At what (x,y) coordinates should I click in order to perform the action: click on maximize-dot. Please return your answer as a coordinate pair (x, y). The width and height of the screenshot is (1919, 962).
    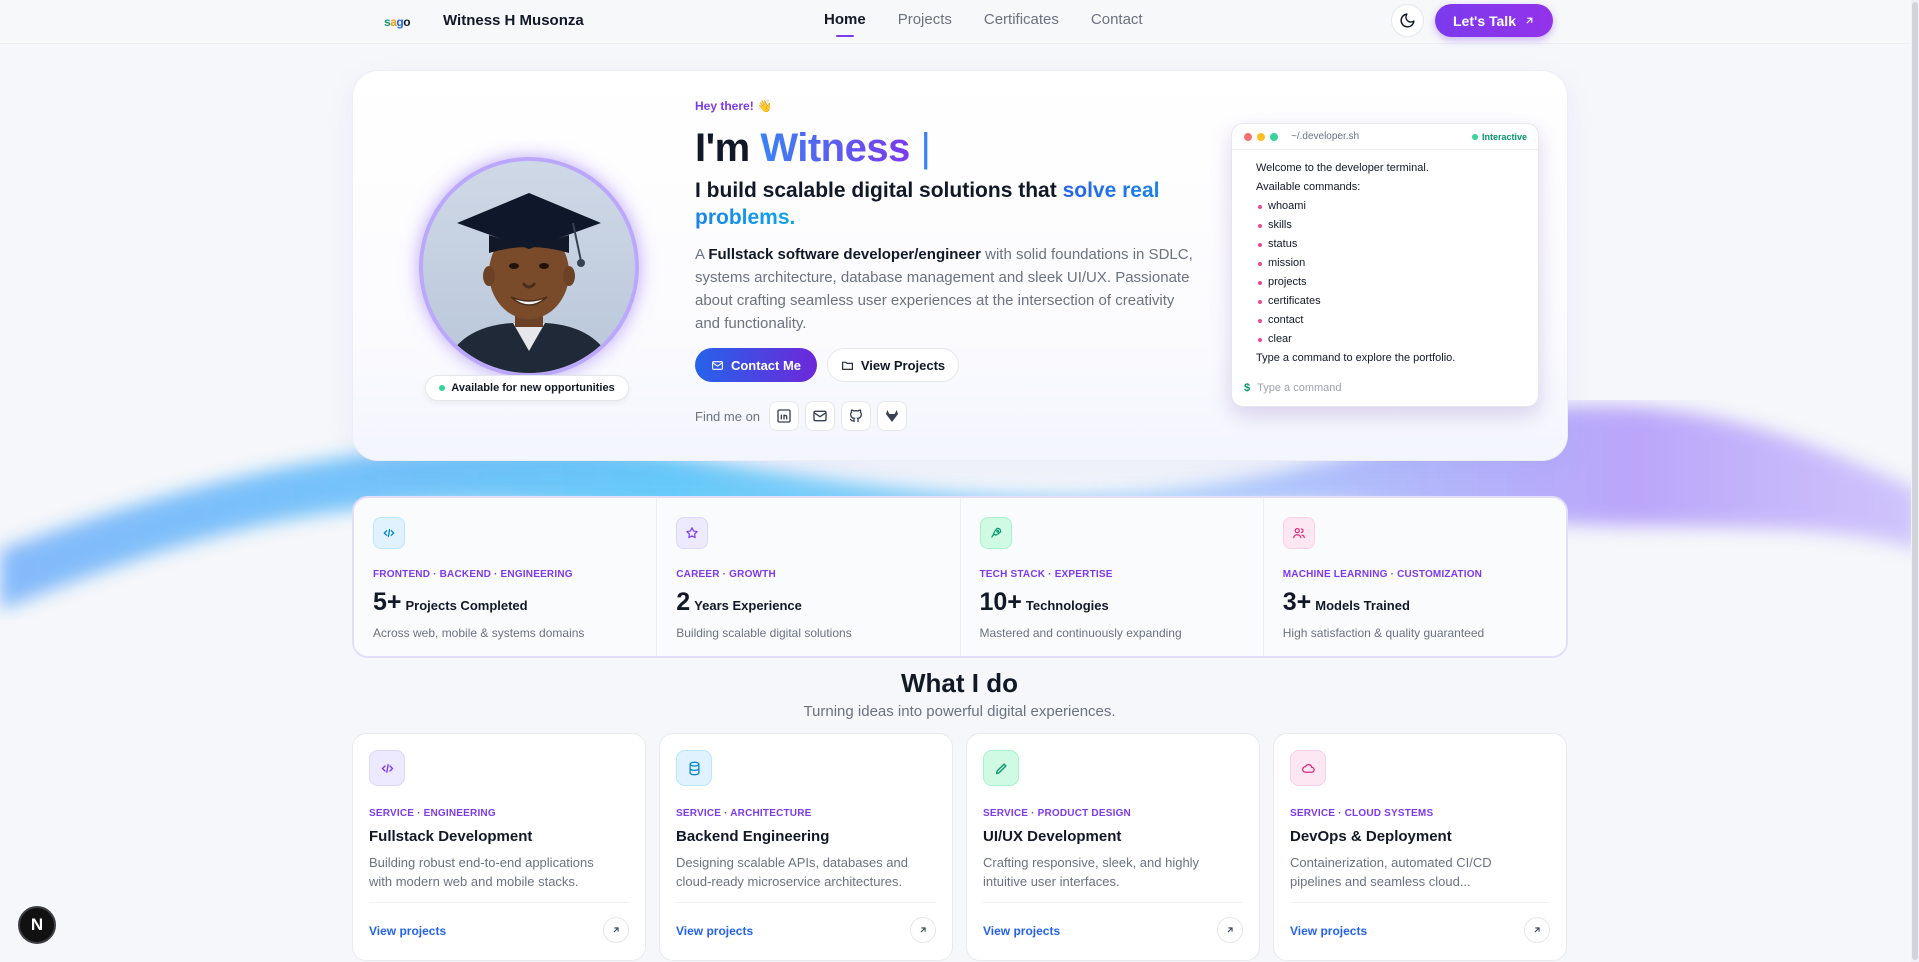
    Looking at the image, I should click on (1274, 137).